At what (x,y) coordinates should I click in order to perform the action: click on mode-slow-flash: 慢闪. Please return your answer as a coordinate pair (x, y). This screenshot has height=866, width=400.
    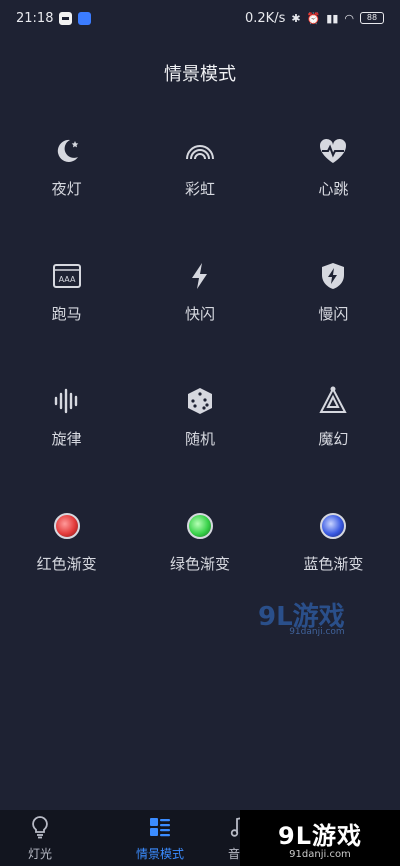
    Looking at the image, I should click on (333, 307).